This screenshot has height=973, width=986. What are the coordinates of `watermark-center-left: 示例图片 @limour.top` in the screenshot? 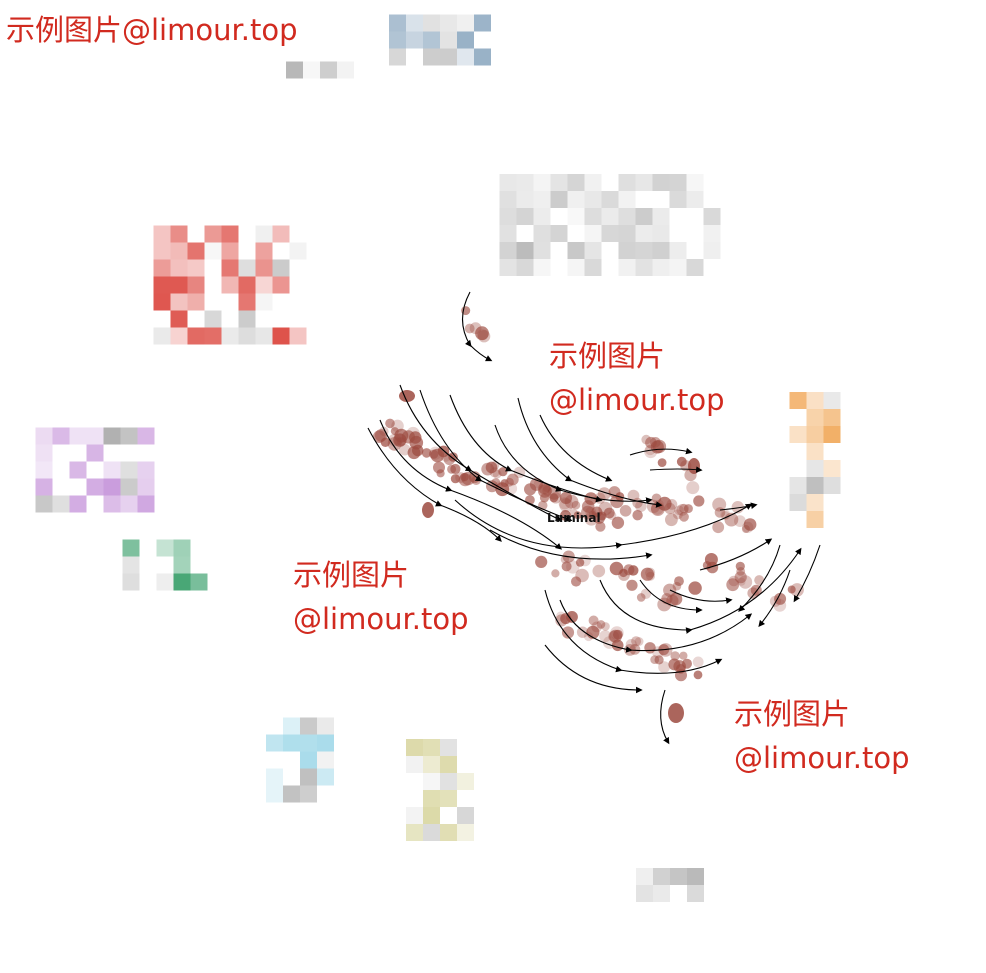 It's located at (381, 597).